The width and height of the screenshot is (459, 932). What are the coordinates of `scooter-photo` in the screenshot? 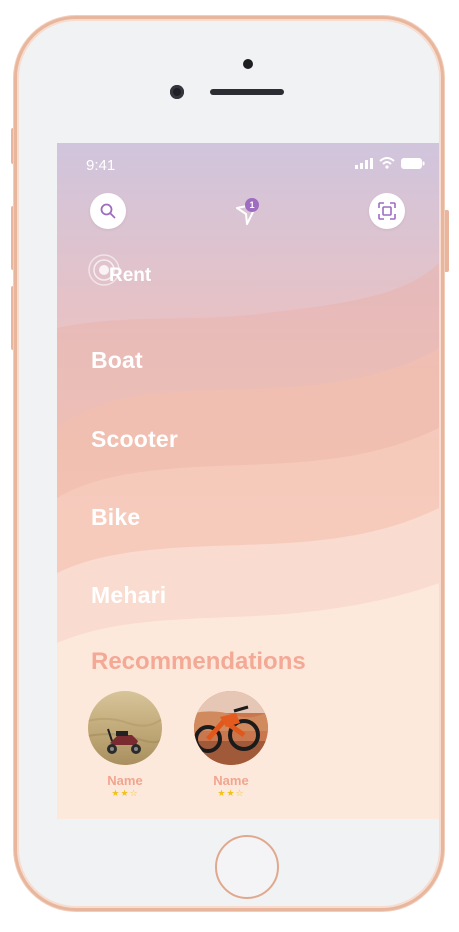 It's located at (125, 728).